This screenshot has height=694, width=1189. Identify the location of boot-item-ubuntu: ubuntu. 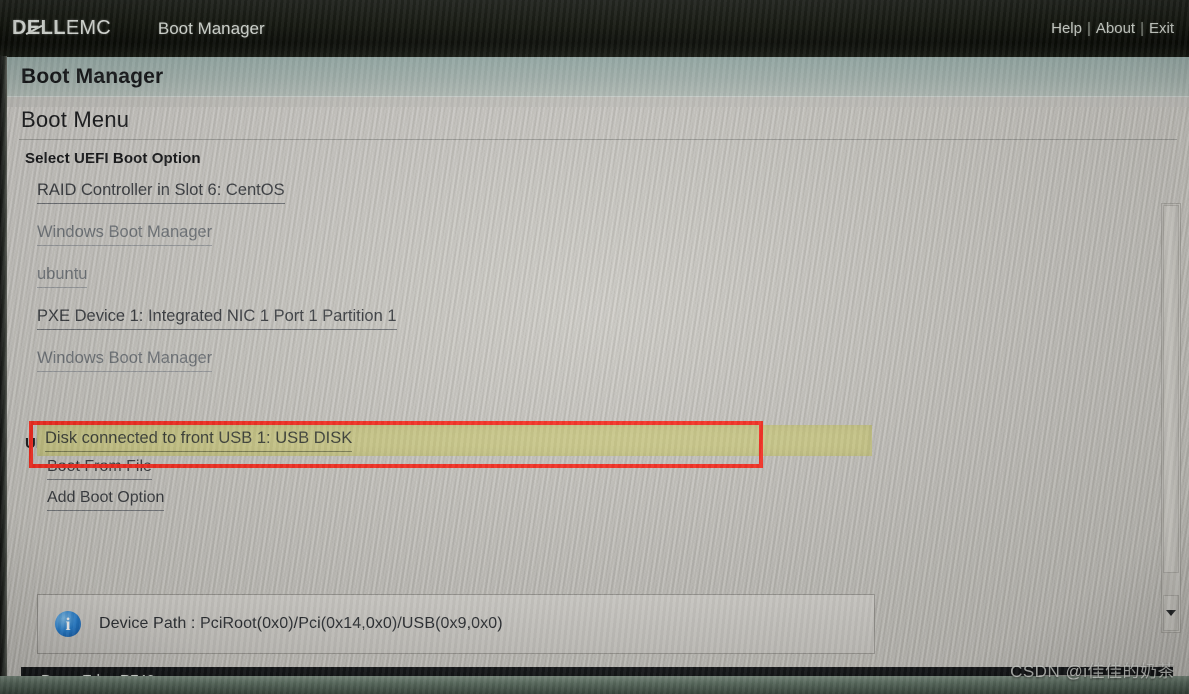
(252, 278).